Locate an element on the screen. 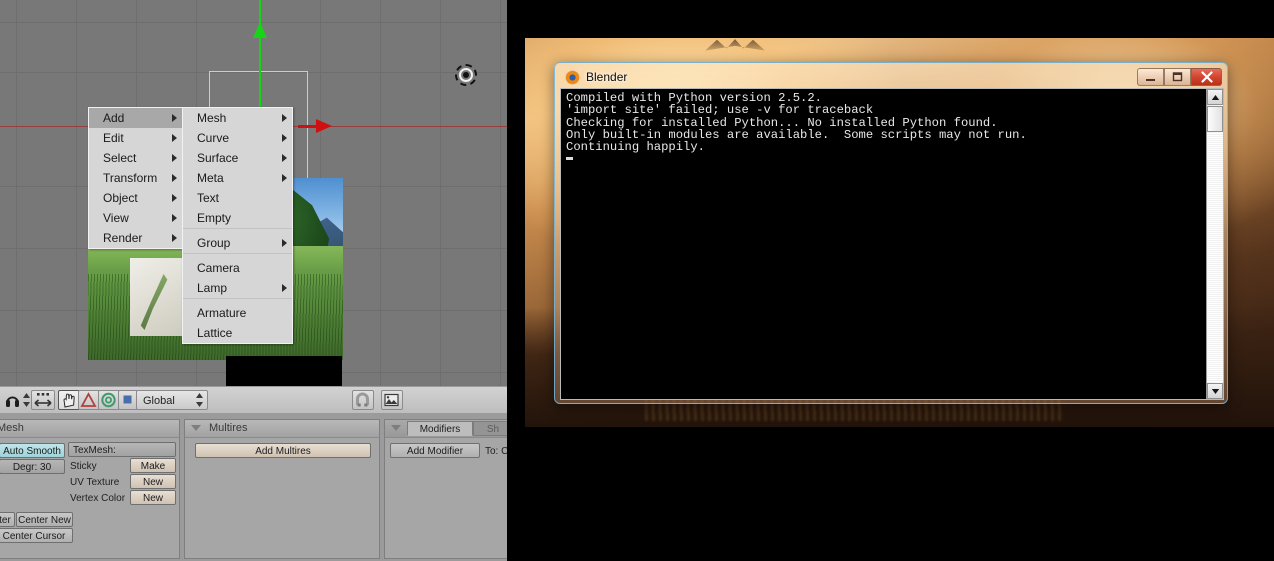 The width and height of the screenshot is (1274, 561). menu-item-render: Render is located at coordinates (135, 238).